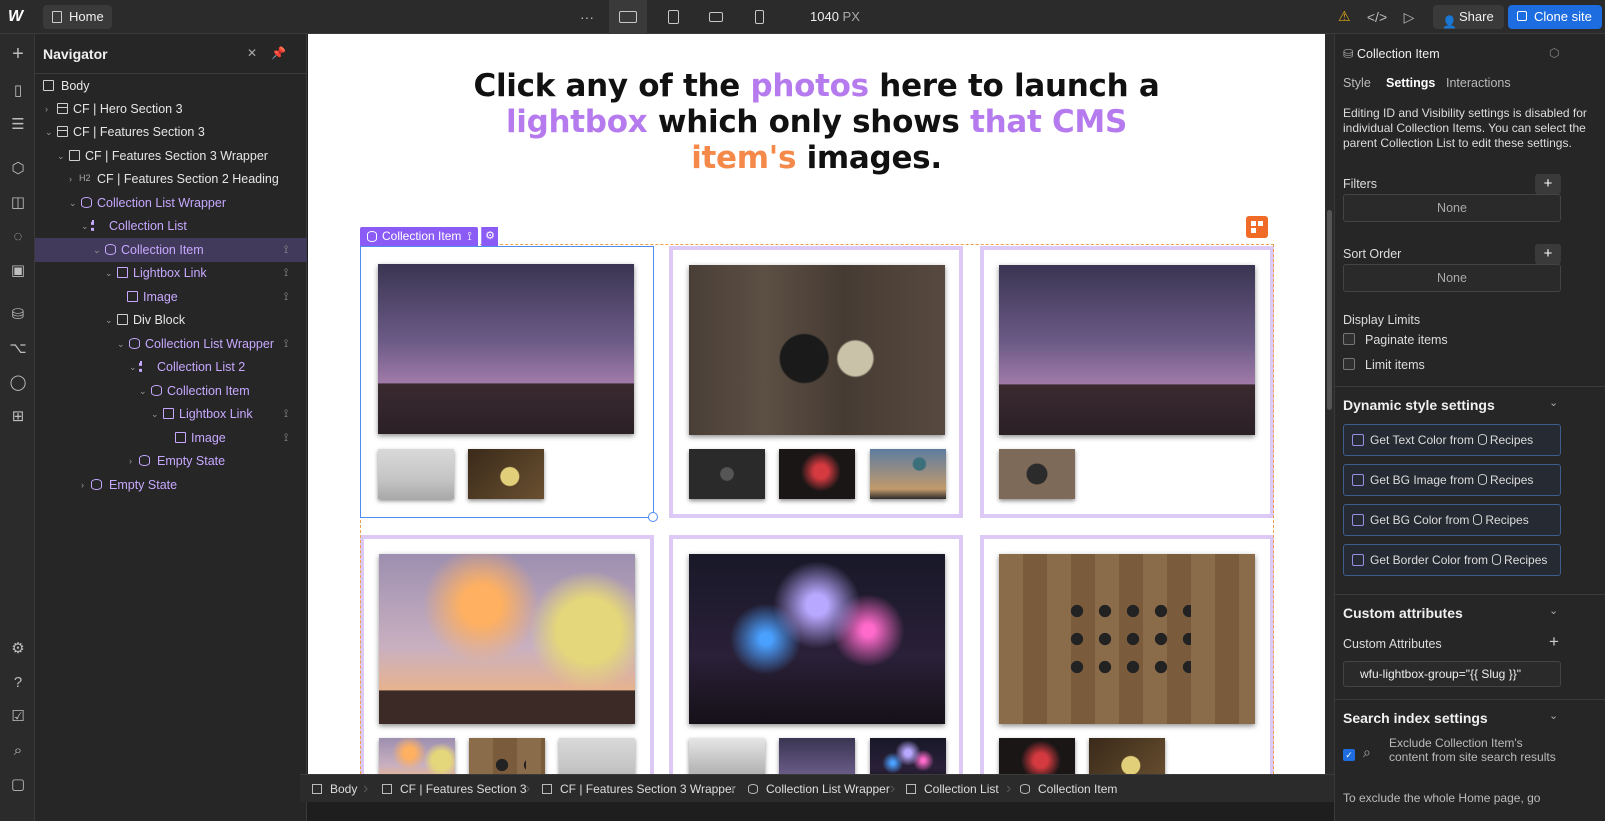 This screenshot has height=821, width=1605. Describe the element at coordinates (18, 750) in the screenshot. I see `search-icon: ⌕` at that location.